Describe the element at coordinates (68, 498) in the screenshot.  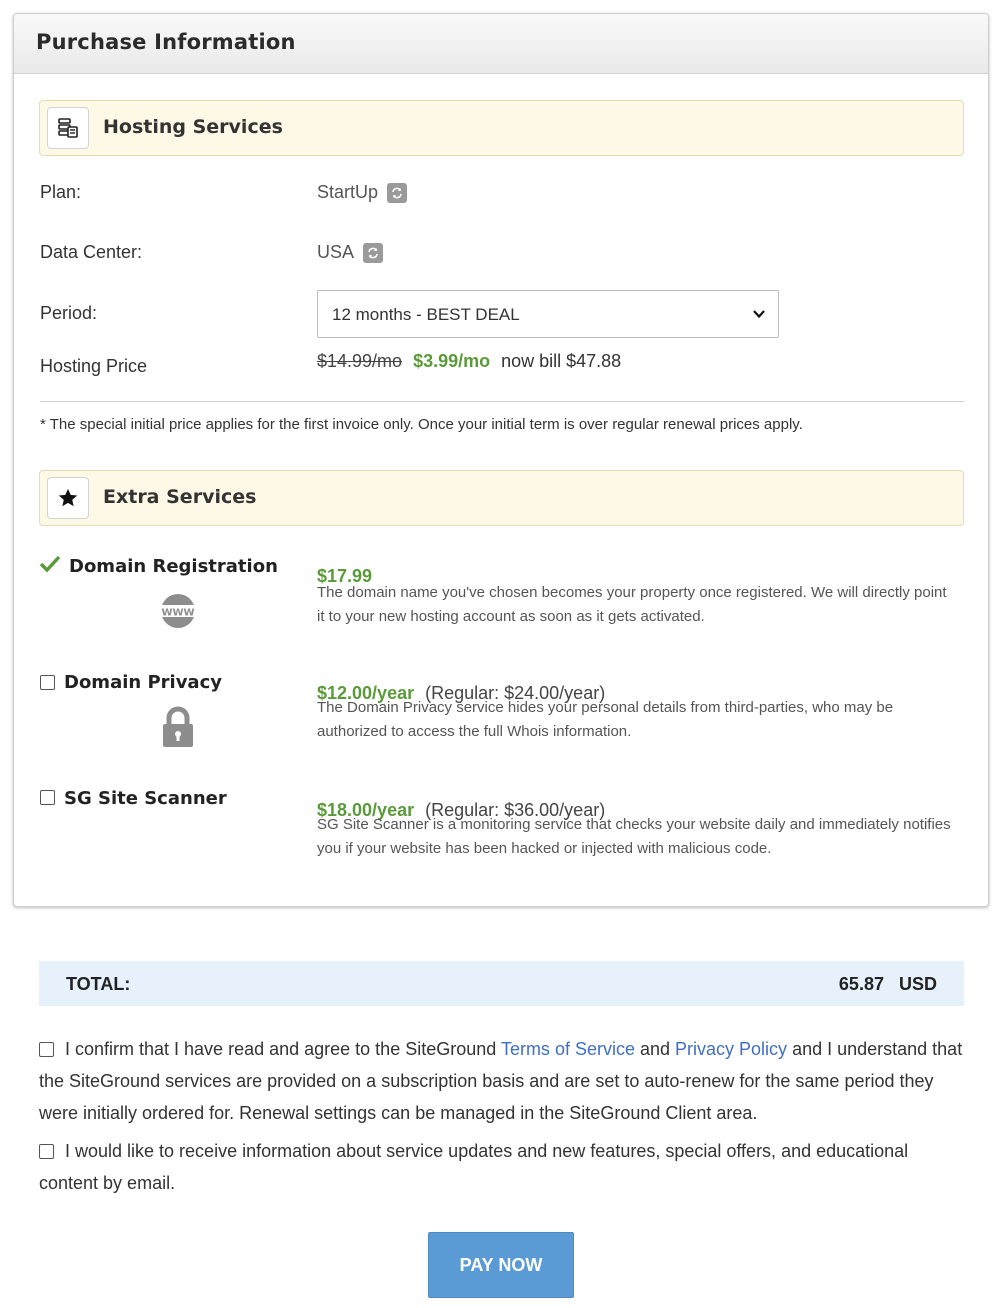
I see `star-icon` at that location.